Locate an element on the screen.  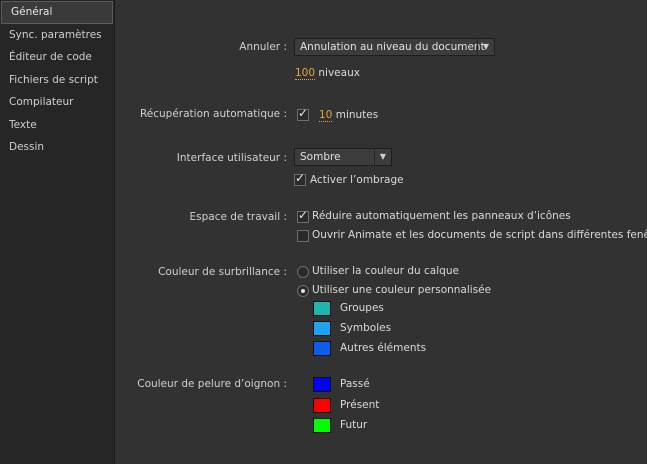
workspace-label: Espace de travail : is located at coordinates (238, 217).